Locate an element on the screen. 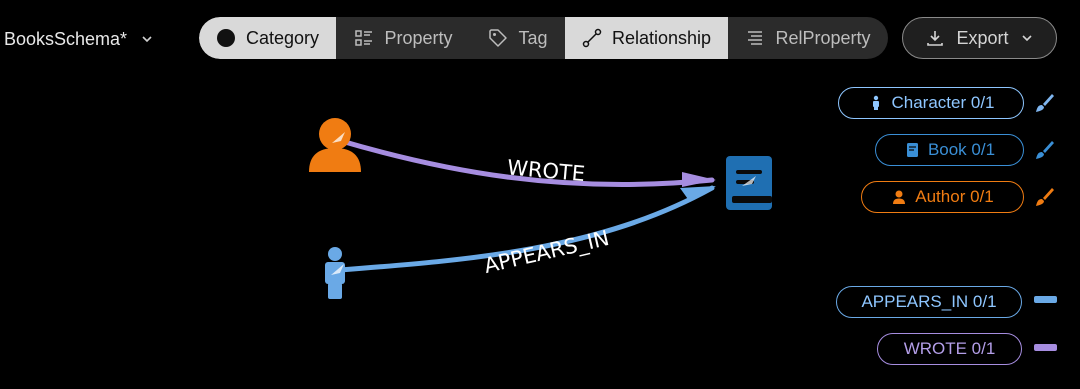  tag-icon is located at coordinates (498, 38).